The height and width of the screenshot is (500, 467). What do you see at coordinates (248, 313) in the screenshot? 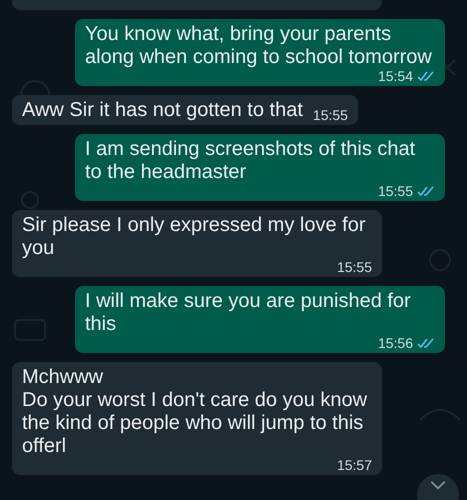
I see `message-text: I will make sure you are punished for this` at bounding box center [248, 313].